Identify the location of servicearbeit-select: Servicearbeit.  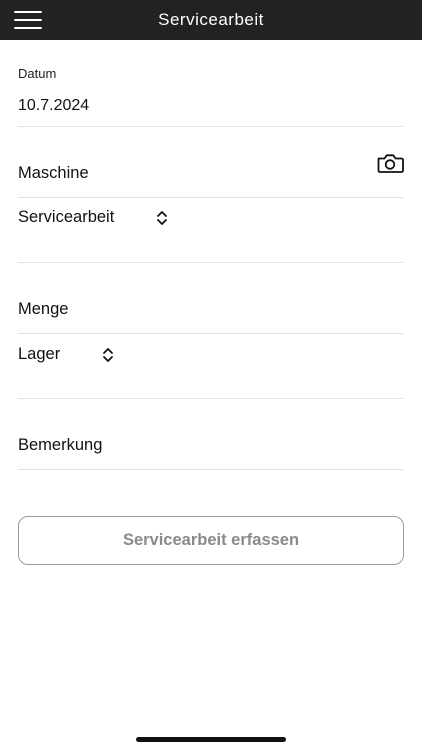
(93, 217).